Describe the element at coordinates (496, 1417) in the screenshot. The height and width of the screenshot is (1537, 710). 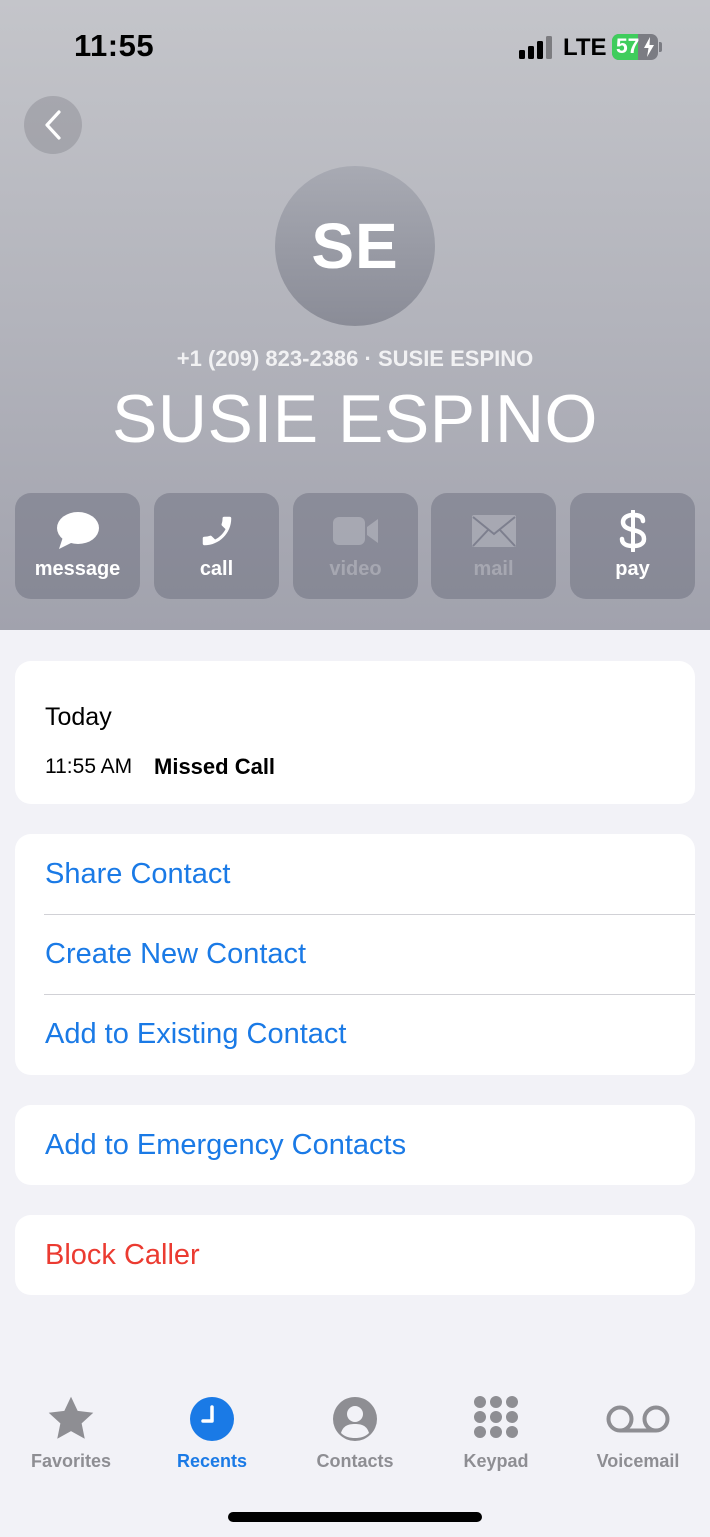
I see `keypad-icon` at that location.